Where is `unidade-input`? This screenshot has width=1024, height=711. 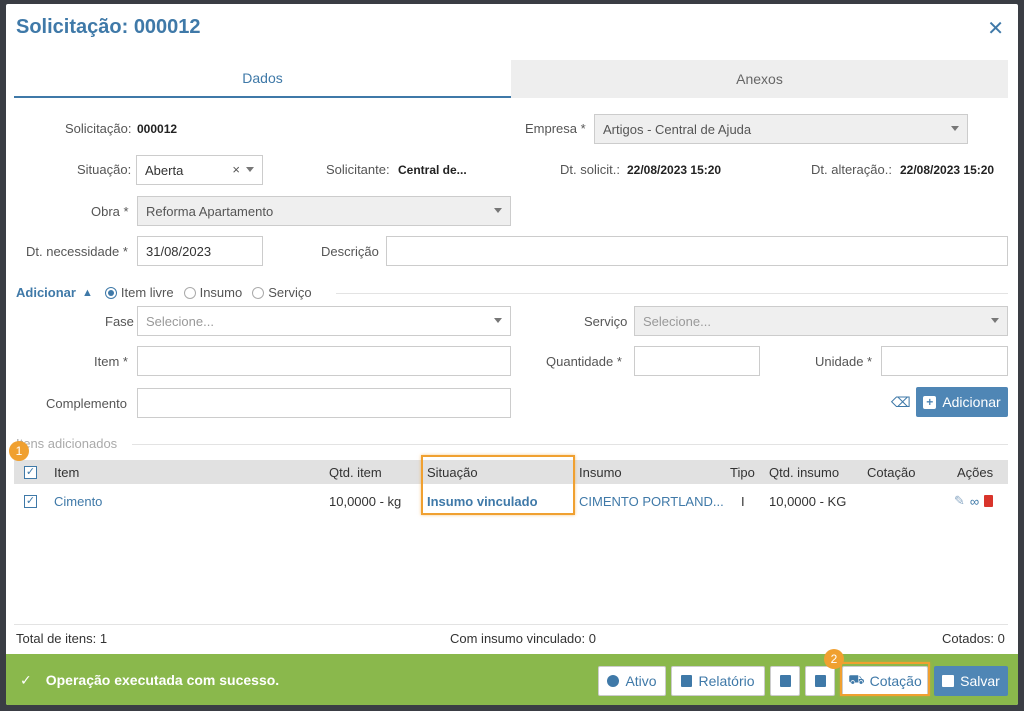 unidade-input is located at coordinates (944, 361).